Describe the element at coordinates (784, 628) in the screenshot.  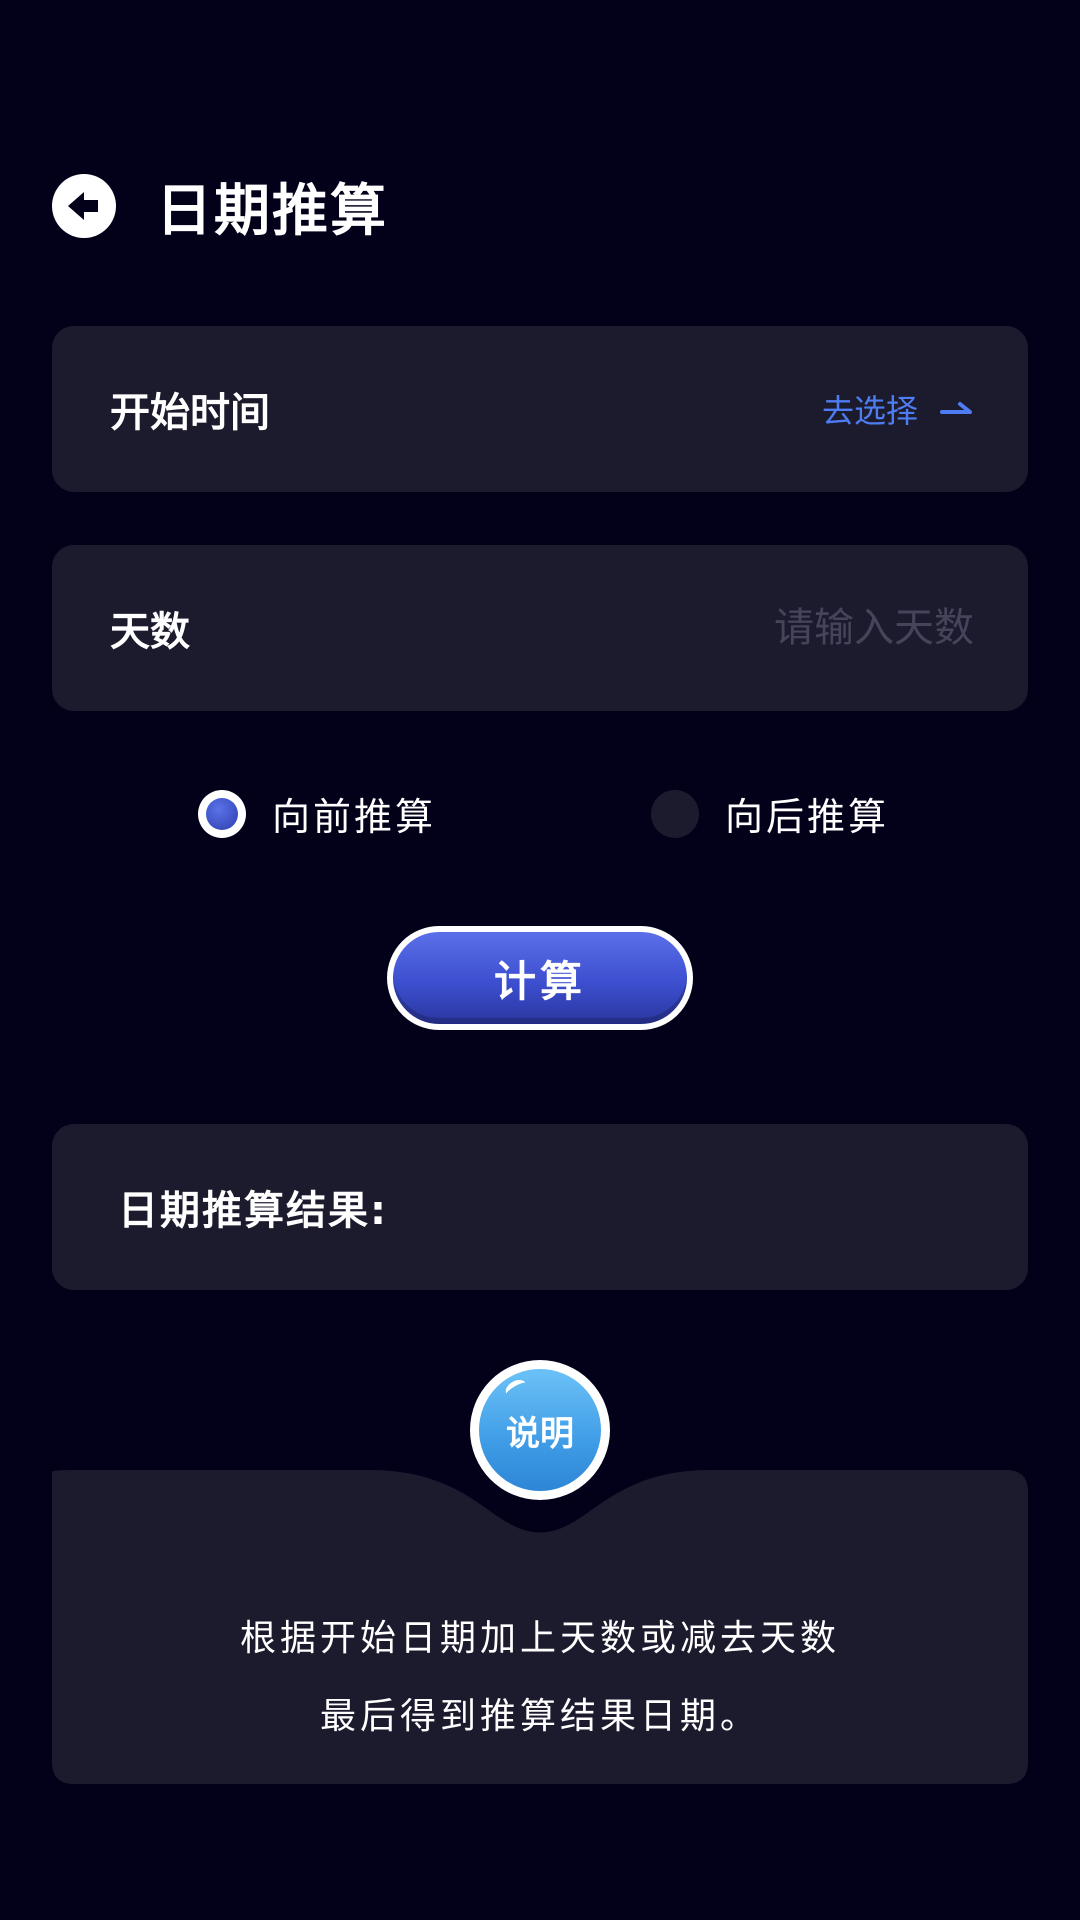
I see `days-input` at that location.